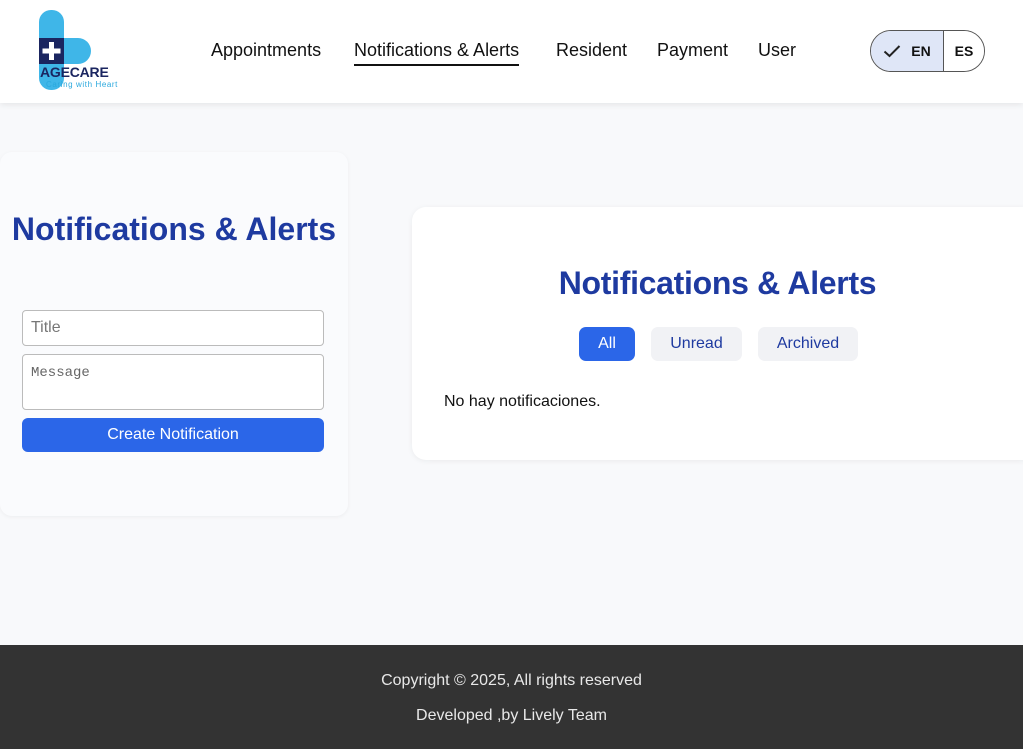 The height and width of the screenshot is (749, 1023). Describe the element at coordinates (717, 283) in the screenshot. I see `notifications-list-heading: Notifications & Alerts` at that location.